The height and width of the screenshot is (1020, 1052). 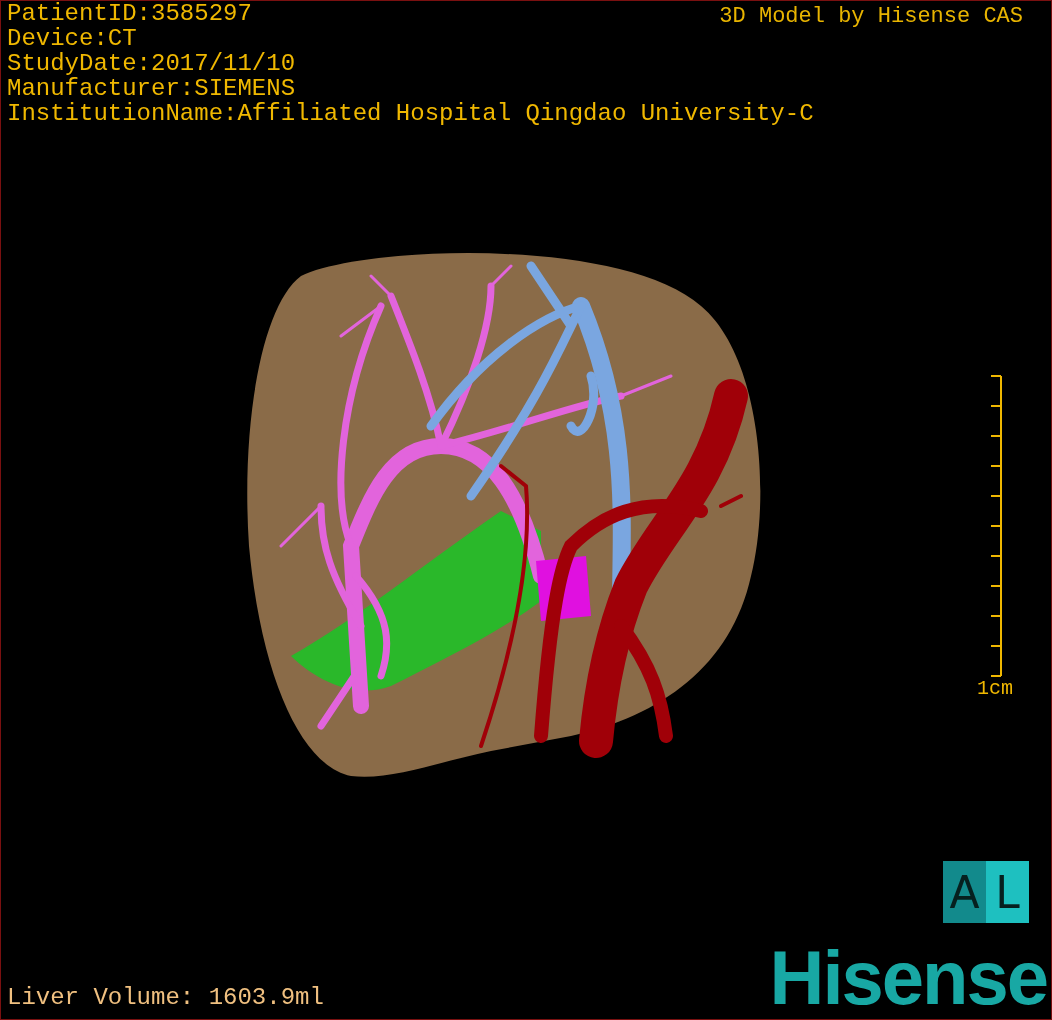 I want to click on info-text: StudyDate:2017/11/10, so click(x=151, y=63).